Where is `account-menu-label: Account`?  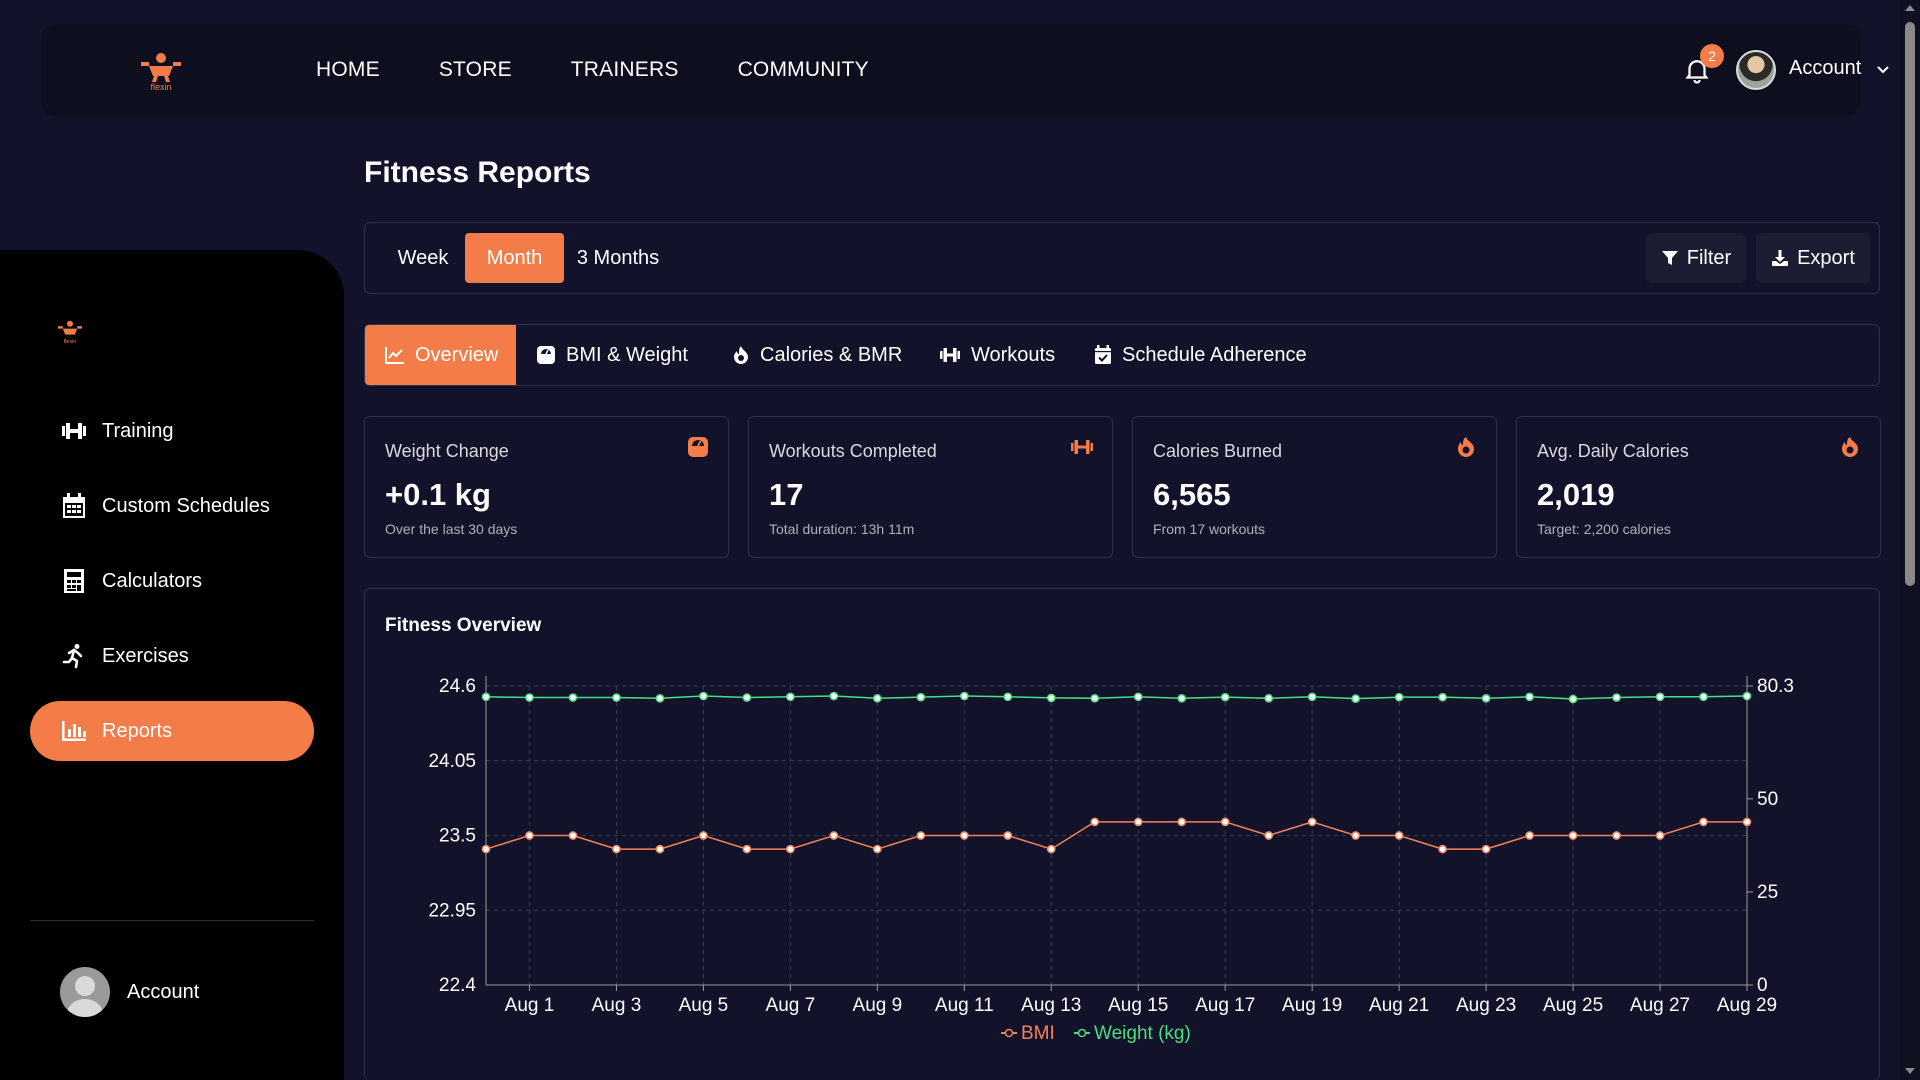 account-menu-label: Account is located at coordinates (1825, 68).